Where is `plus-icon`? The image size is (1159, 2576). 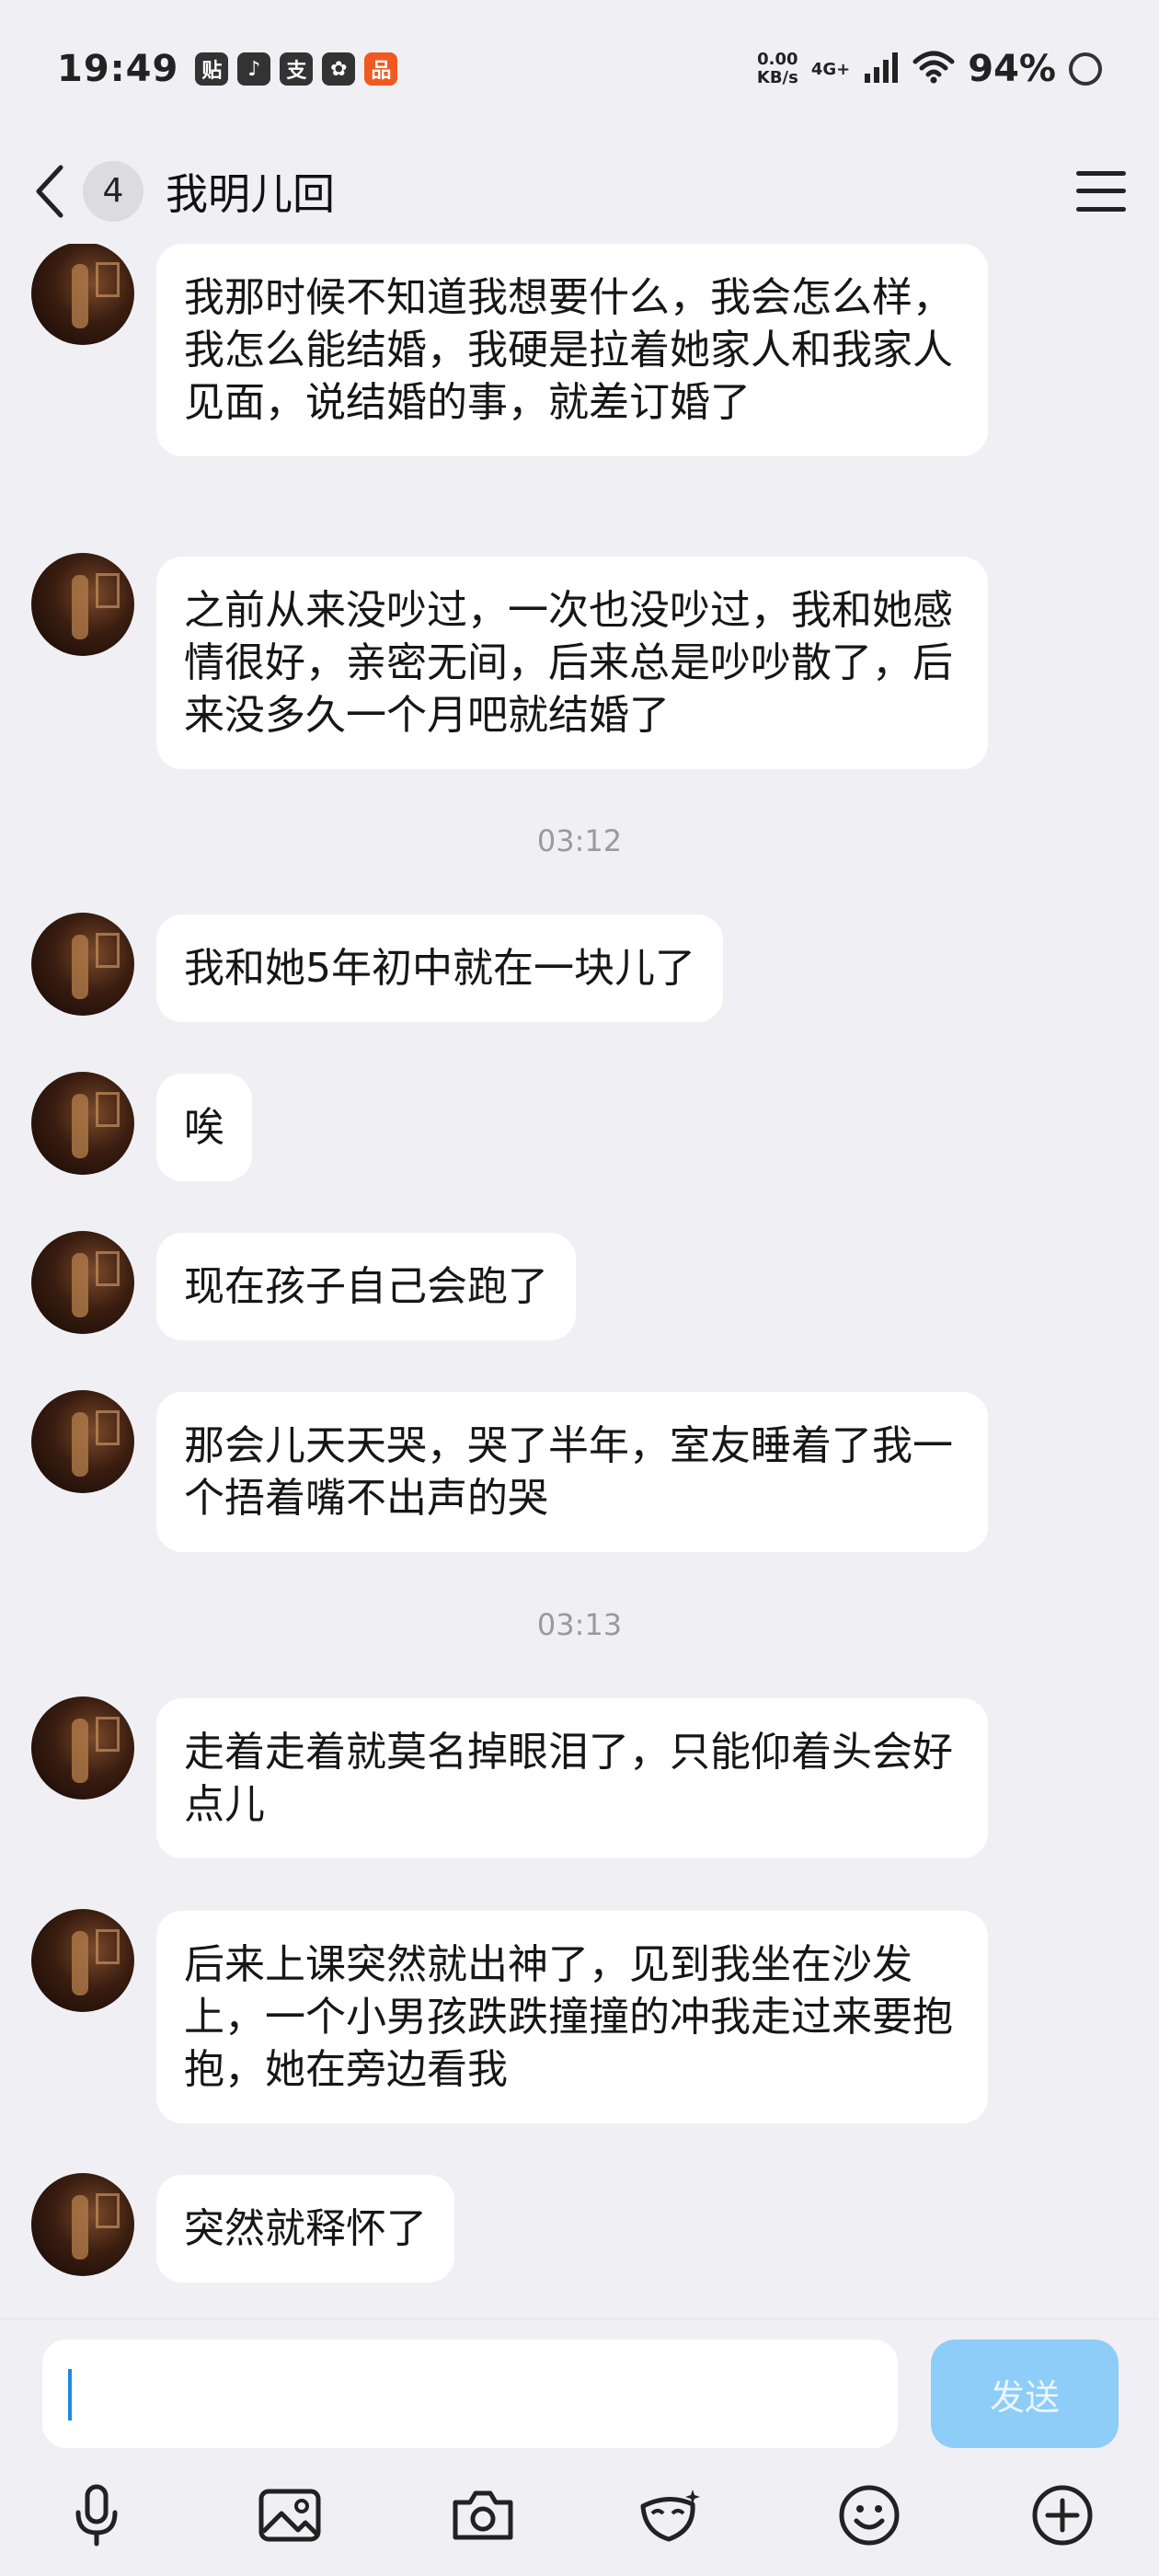 plus-icon is located at coordinates (1062, 2515).